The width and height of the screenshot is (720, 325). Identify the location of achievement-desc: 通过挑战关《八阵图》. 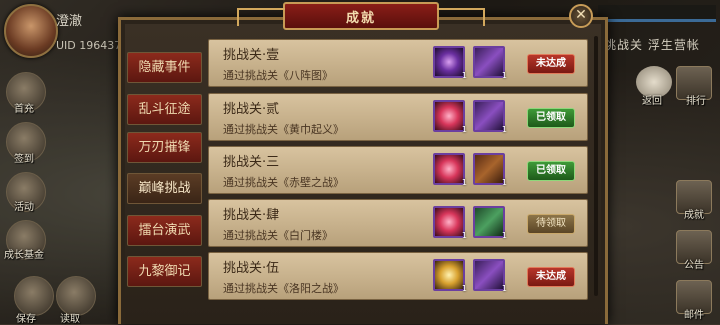
(278, 75).